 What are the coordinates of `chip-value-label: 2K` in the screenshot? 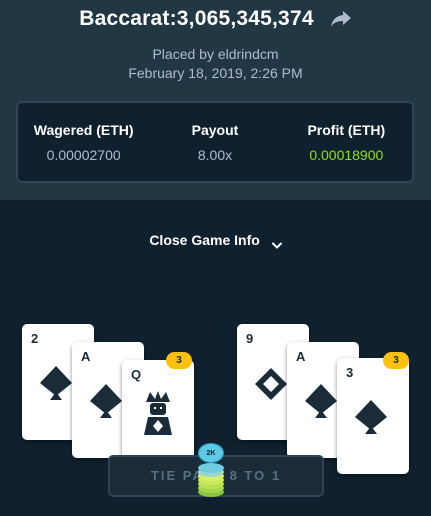 It's located at (211, 453).